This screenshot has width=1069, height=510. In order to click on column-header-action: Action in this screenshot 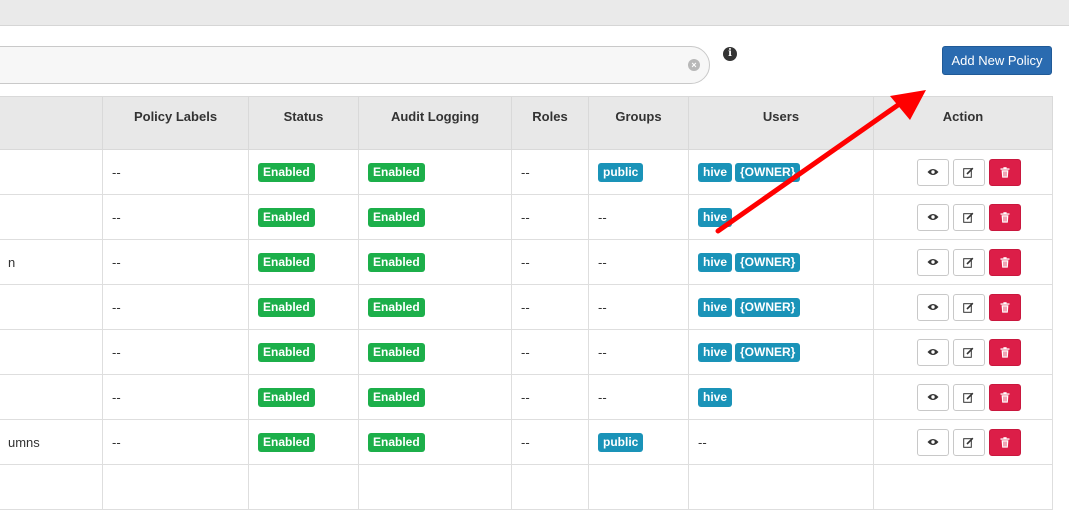, I will do `click(963, 123)`.